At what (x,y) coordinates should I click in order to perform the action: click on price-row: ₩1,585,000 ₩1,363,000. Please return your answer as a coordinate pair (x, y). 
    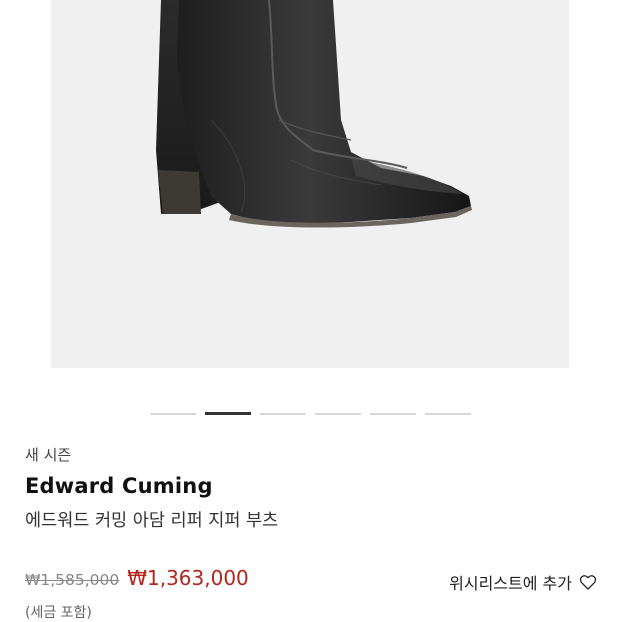
    Looking at the image, I should click on (137, 578).